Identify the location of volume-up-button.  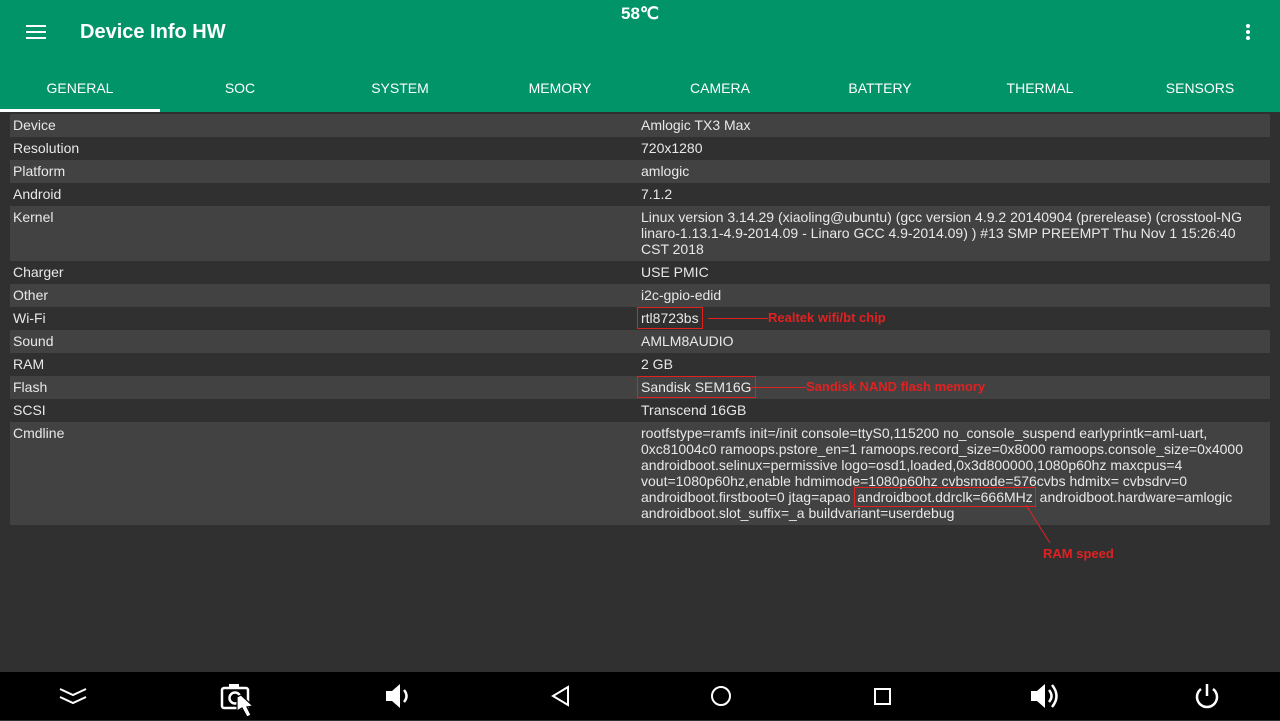
(1043, 696).